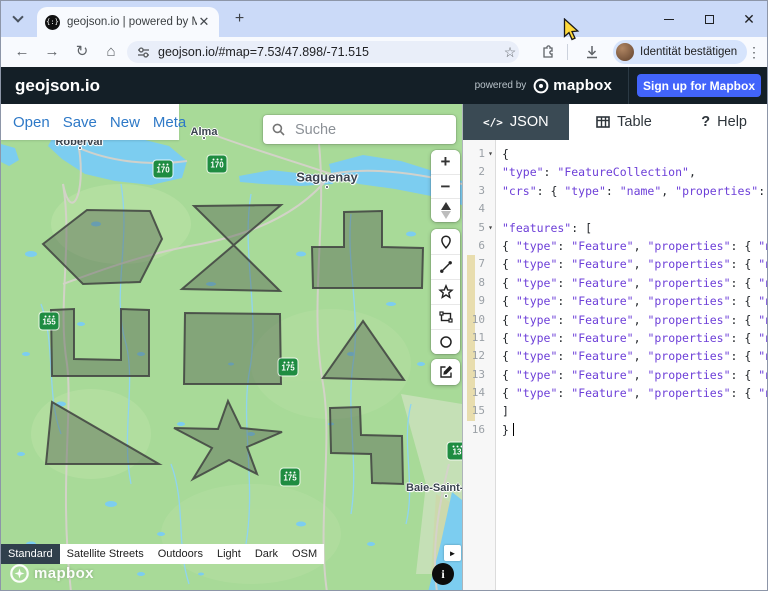 The width and height of the screenshot is (768, 591). What do you see at coordinates (204, 22) in the screenshot?
I see `tab-close-icon: ✕` at bounding box center [204, 22].